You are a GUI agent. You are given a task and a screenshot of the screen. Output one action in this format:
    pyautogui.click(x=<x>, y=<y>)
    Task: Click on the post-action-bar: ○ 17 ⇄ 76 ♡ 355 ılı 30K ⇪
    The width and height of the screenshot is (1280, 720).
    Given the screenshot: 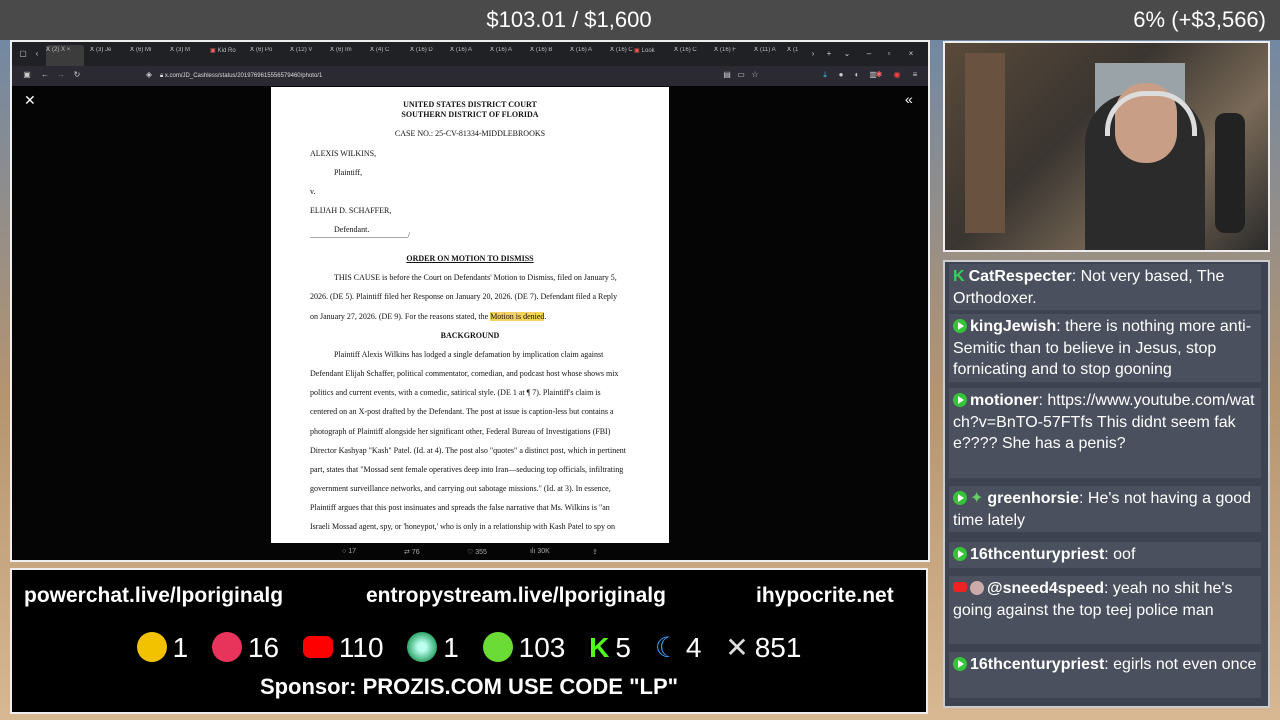 What is the action you would take?
    pyautogui.click(x=472, y=553)
    